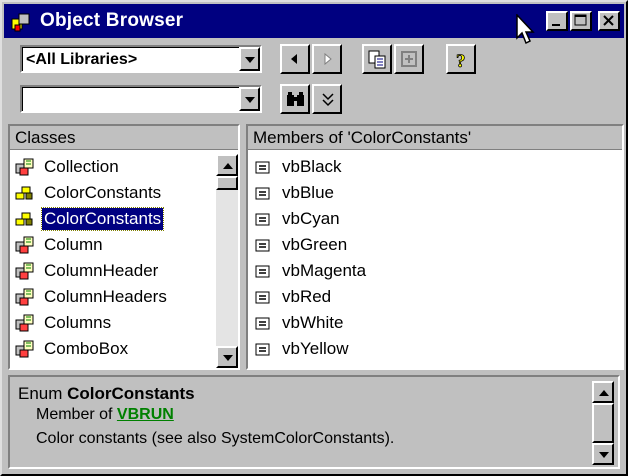  I want to click on mouse-cursor-icon, so click(525, 29).